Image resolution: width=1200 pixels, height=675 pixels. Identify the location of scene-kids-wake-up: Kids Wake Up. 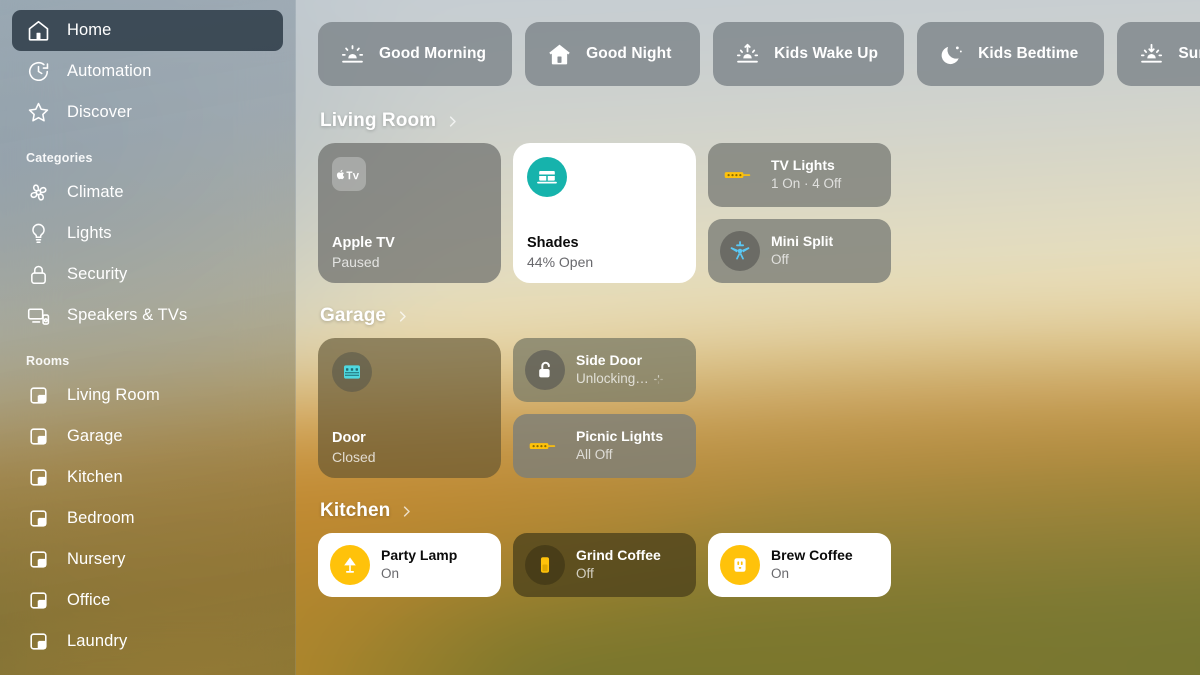
(809, 54).